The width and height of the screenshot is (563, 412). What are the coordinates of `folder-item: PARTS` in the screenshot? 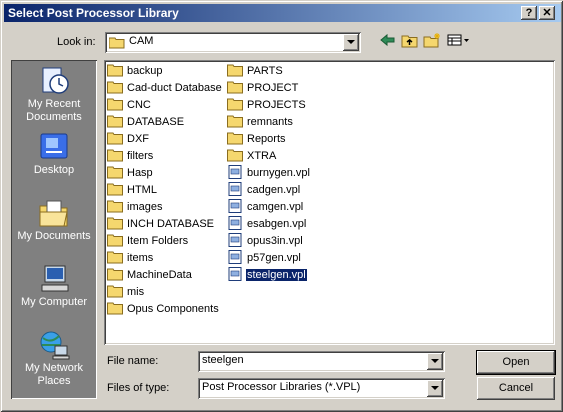 It's located at (255, 71).